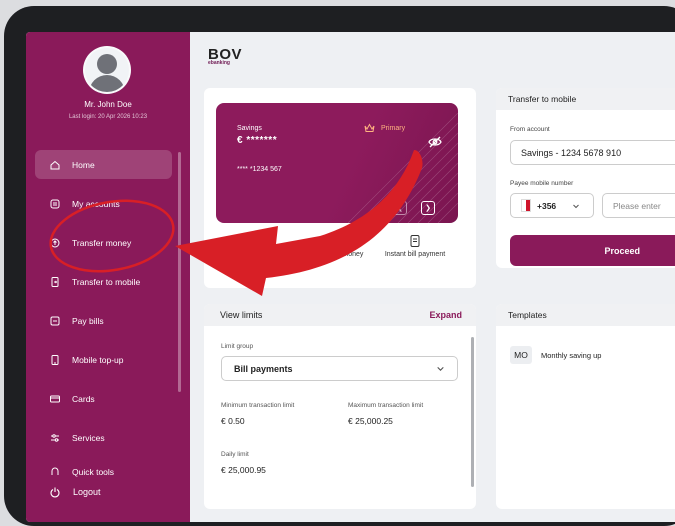  Describe the element at coordinates (98, 359) in the screenshot. I see `sidebar-item-label: Mobile top-up` at that location.